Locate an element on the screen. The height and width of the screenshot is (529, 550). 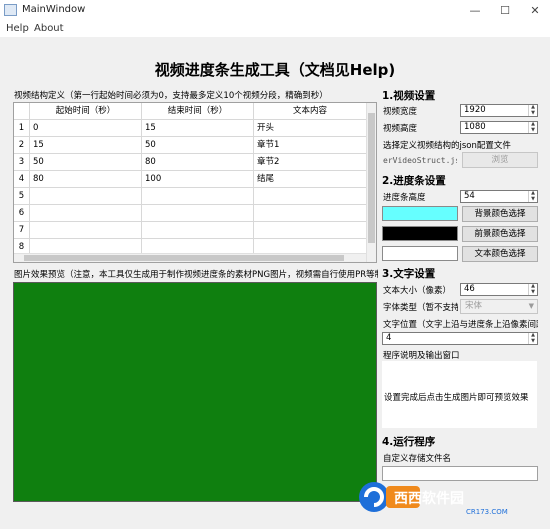
text-size-label: 文本大小（像素） is located at coordinates (417, 291).